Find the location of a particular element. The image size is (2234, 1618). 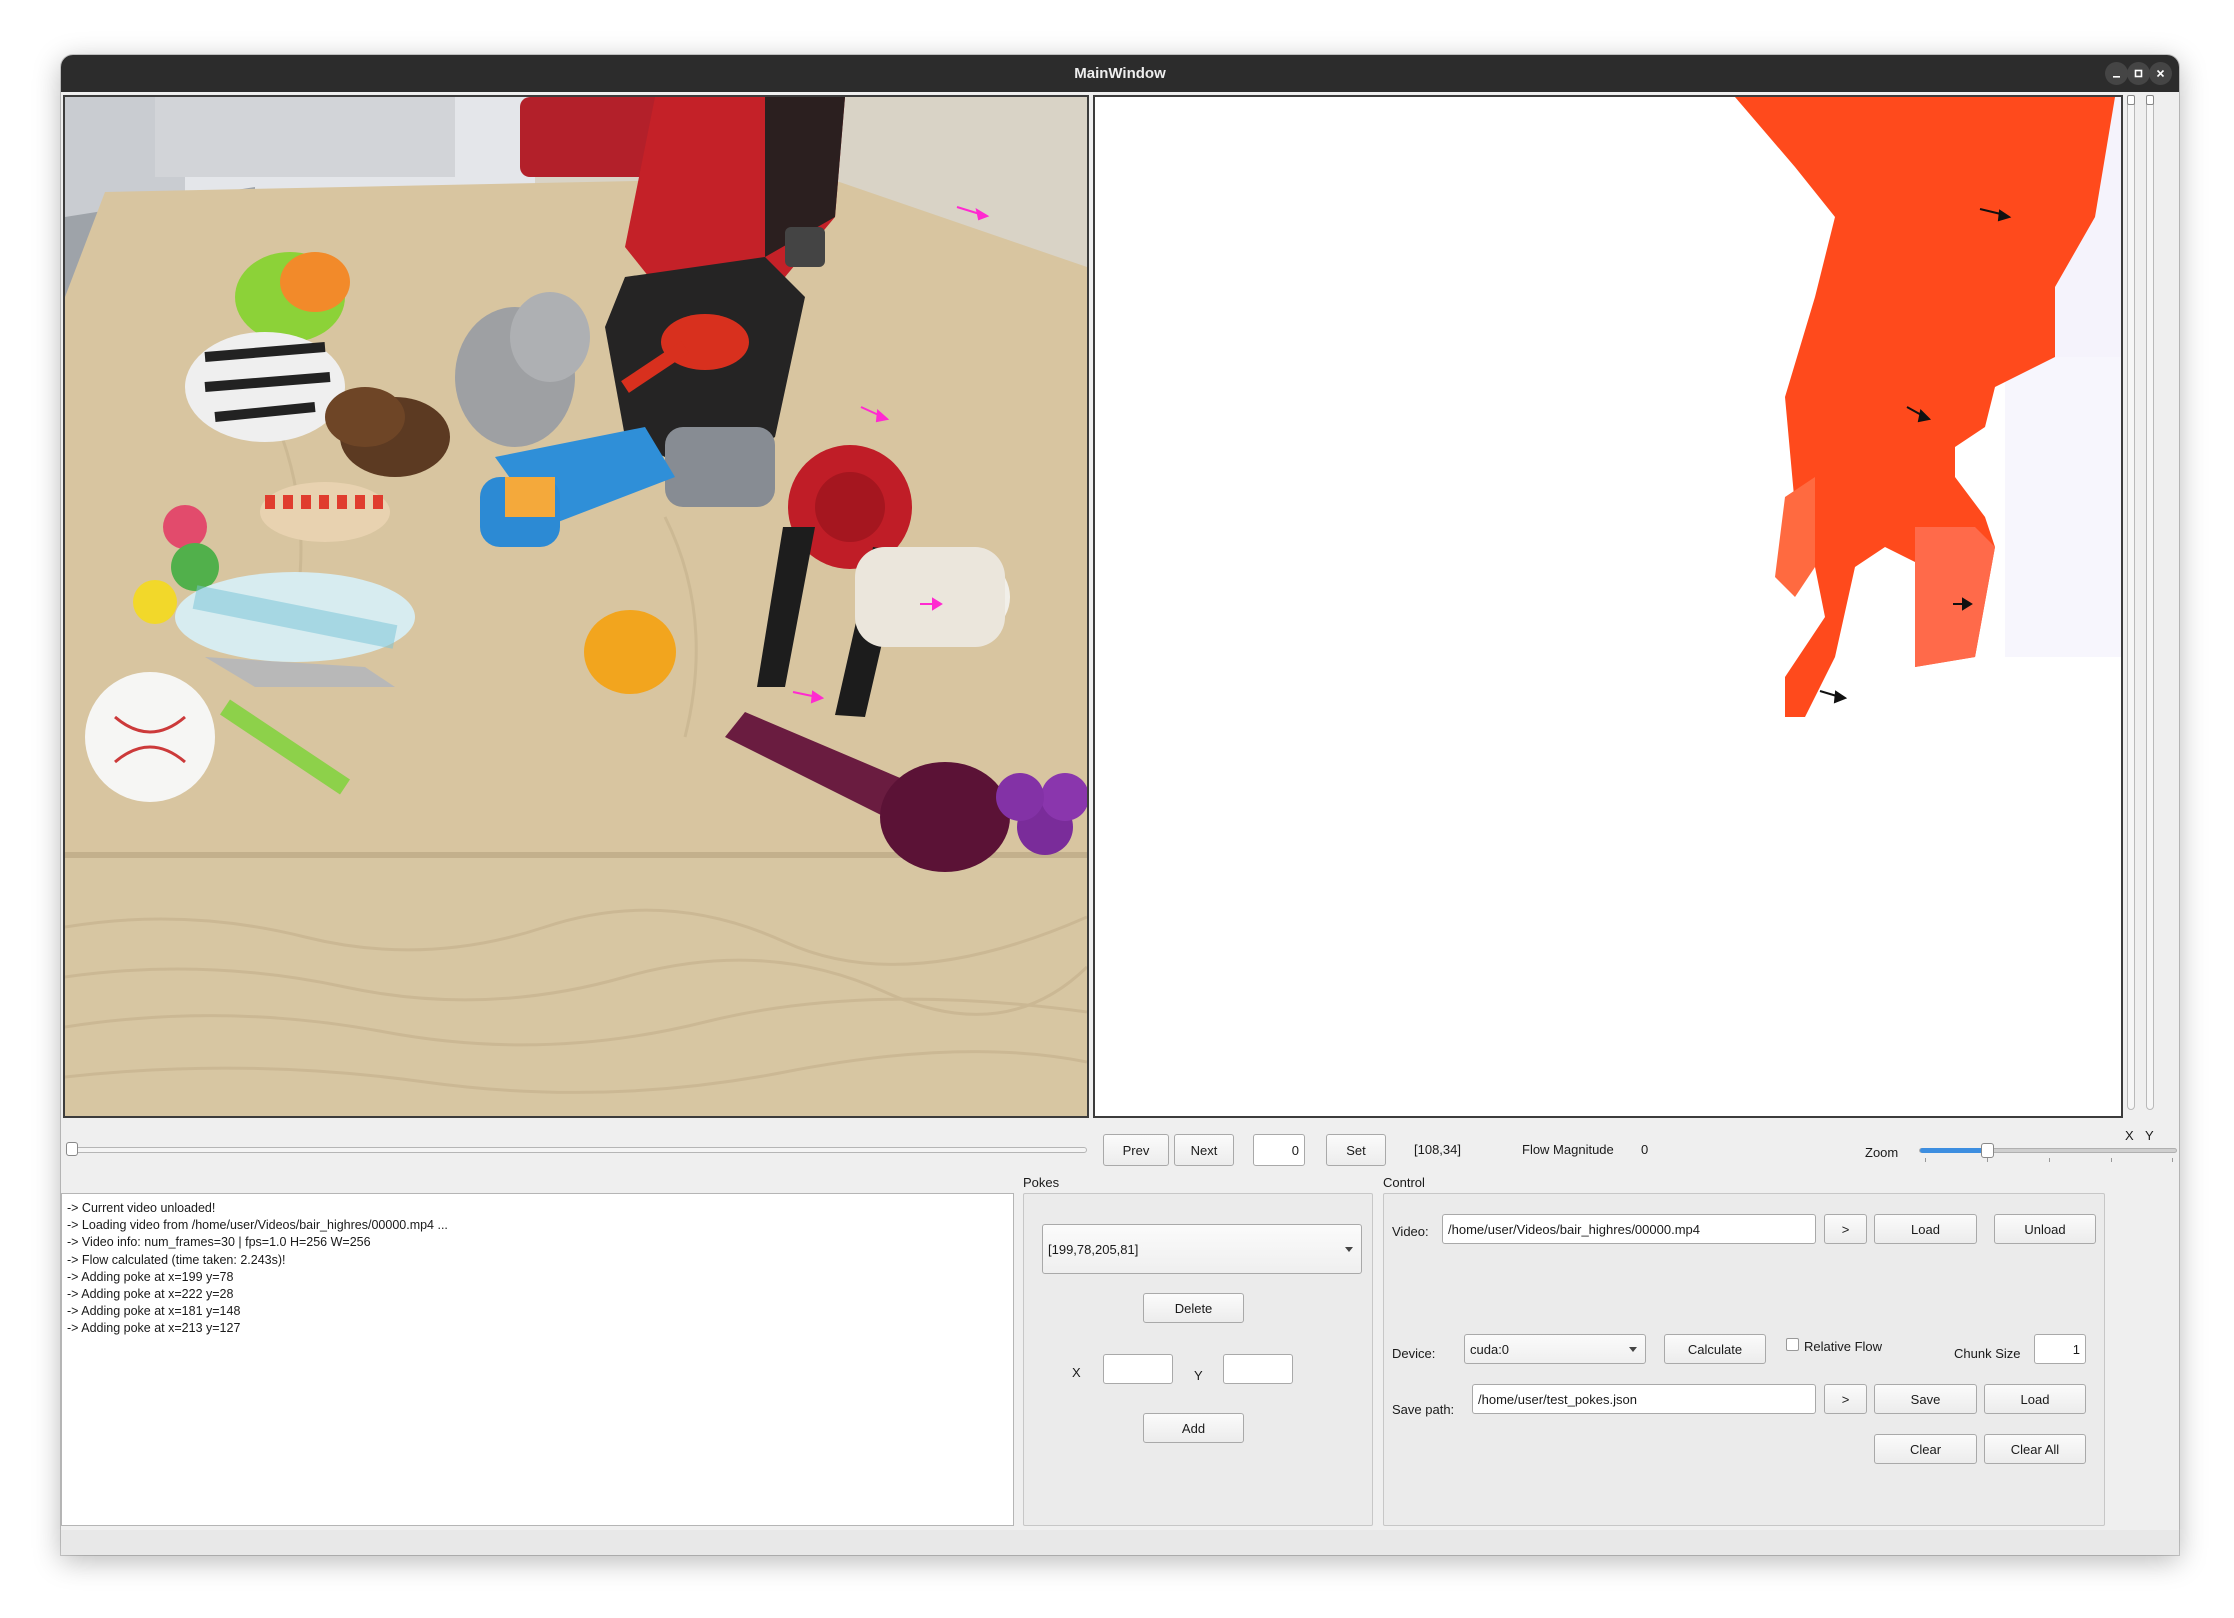

relative-flow-label: Relative Flow is located at coordinates (1843, 1346).